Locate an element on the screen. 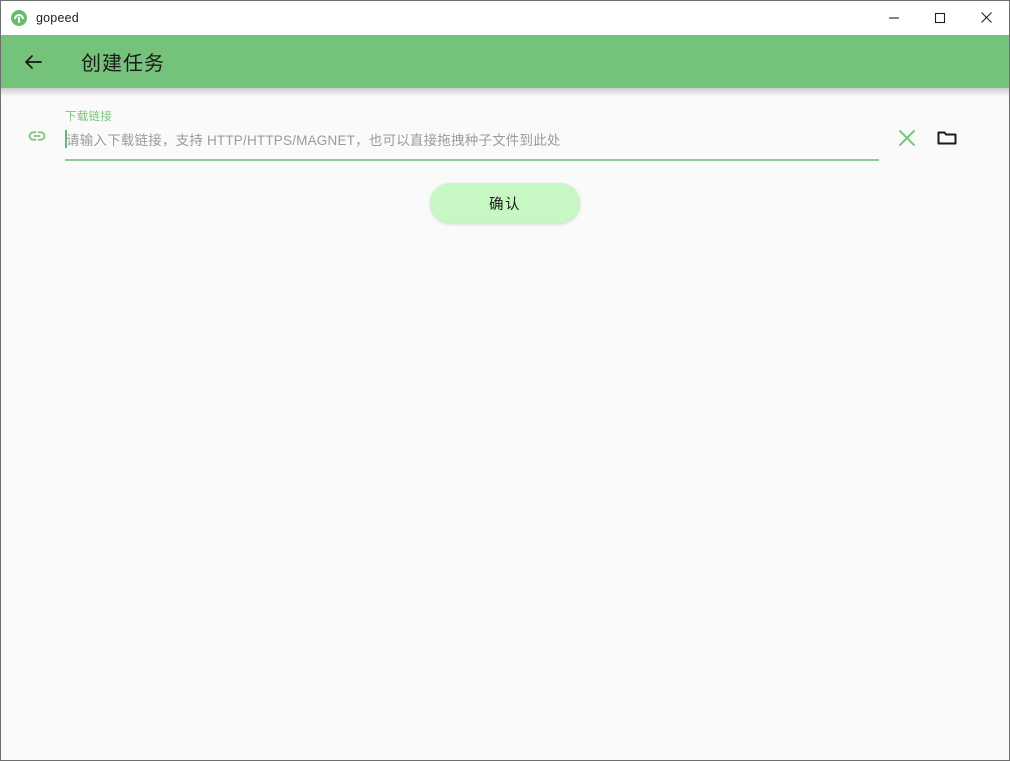 This screenshot has height=761, width=1010. folder-icon is located at coordinates (947, 138).